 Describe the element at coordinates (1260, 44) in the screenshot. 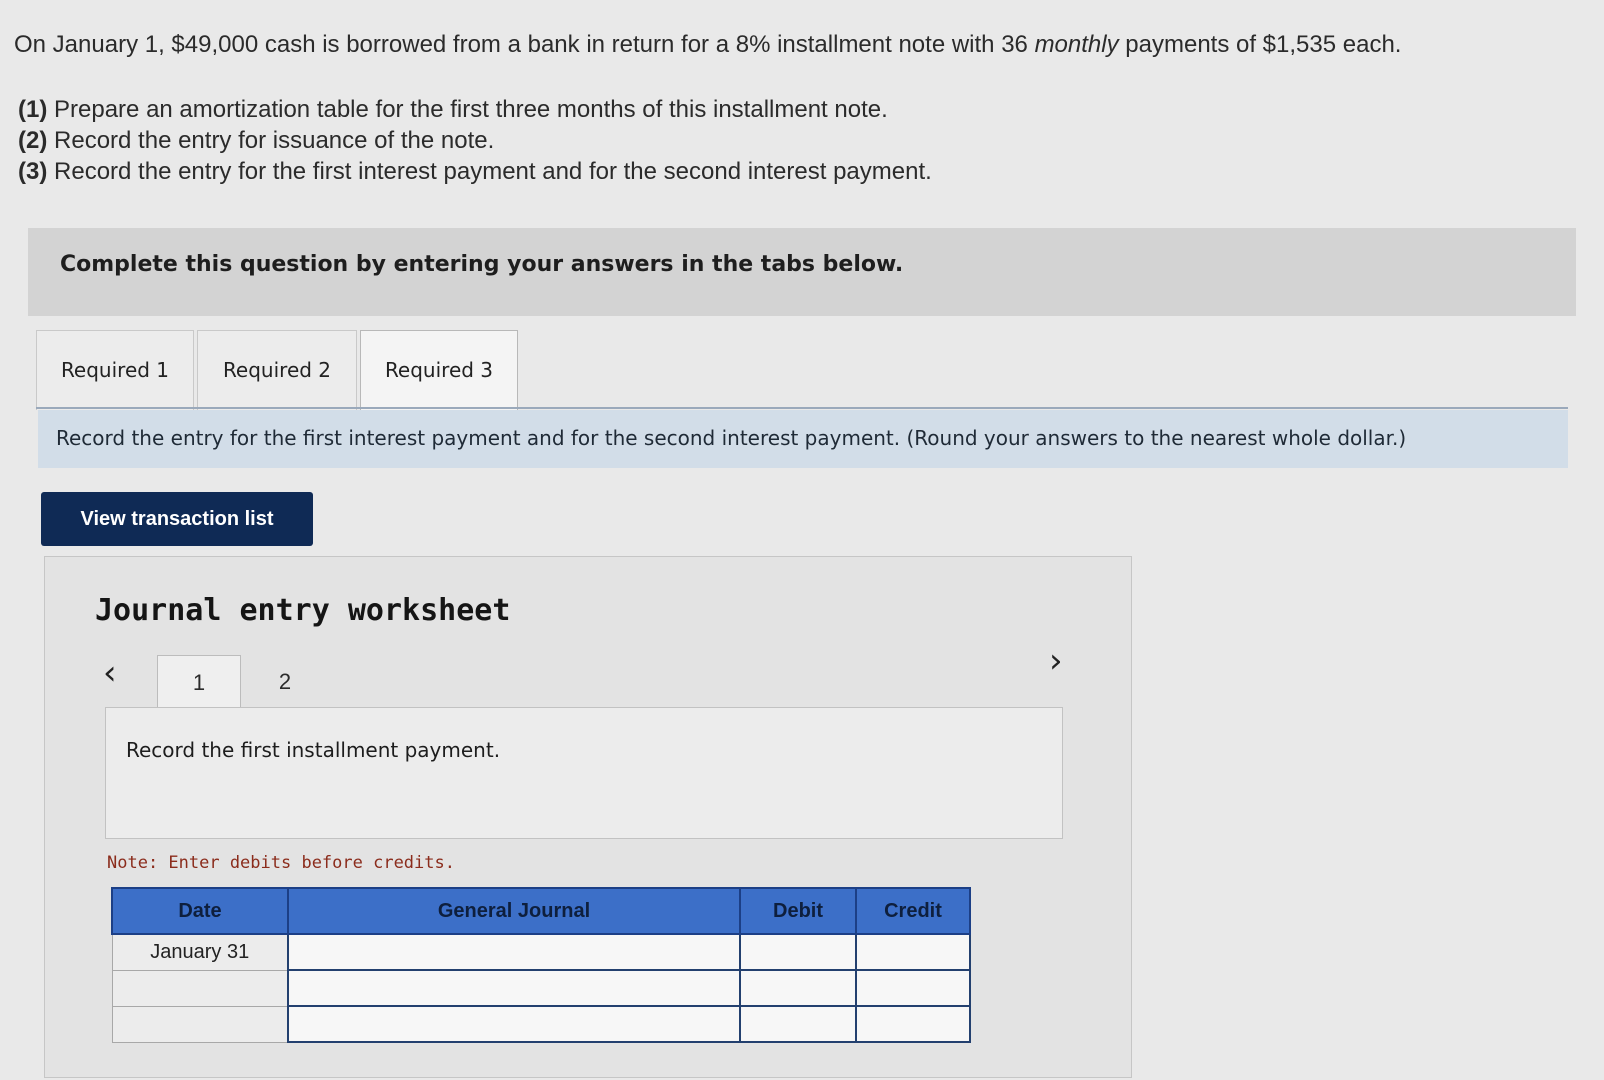

I see `problem-text-end: payments of $1,535 each.` at that location.